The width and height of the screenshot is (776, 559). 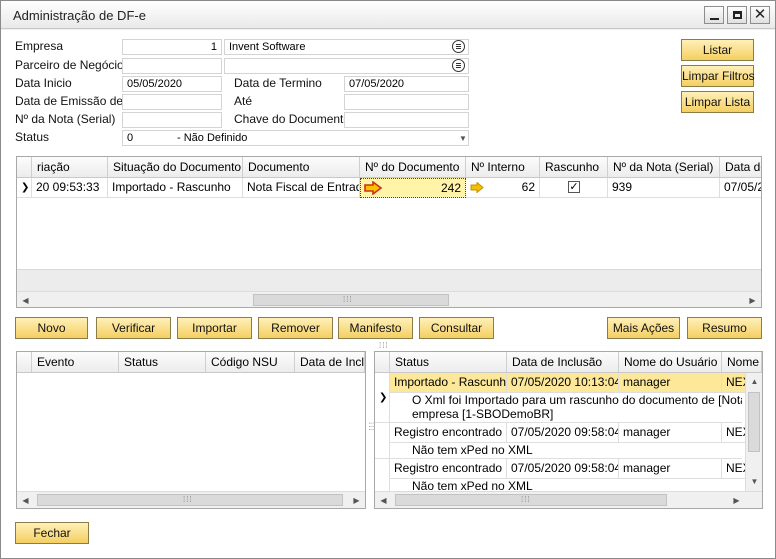 I want to click on col-header-data-inclusao: Data de Inclu, so click(x=330, y=362).